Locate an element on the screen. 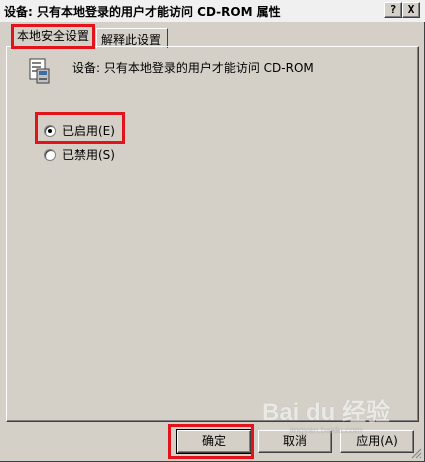  tab-label: 解释此设置 is located at coordinates (131, 40).